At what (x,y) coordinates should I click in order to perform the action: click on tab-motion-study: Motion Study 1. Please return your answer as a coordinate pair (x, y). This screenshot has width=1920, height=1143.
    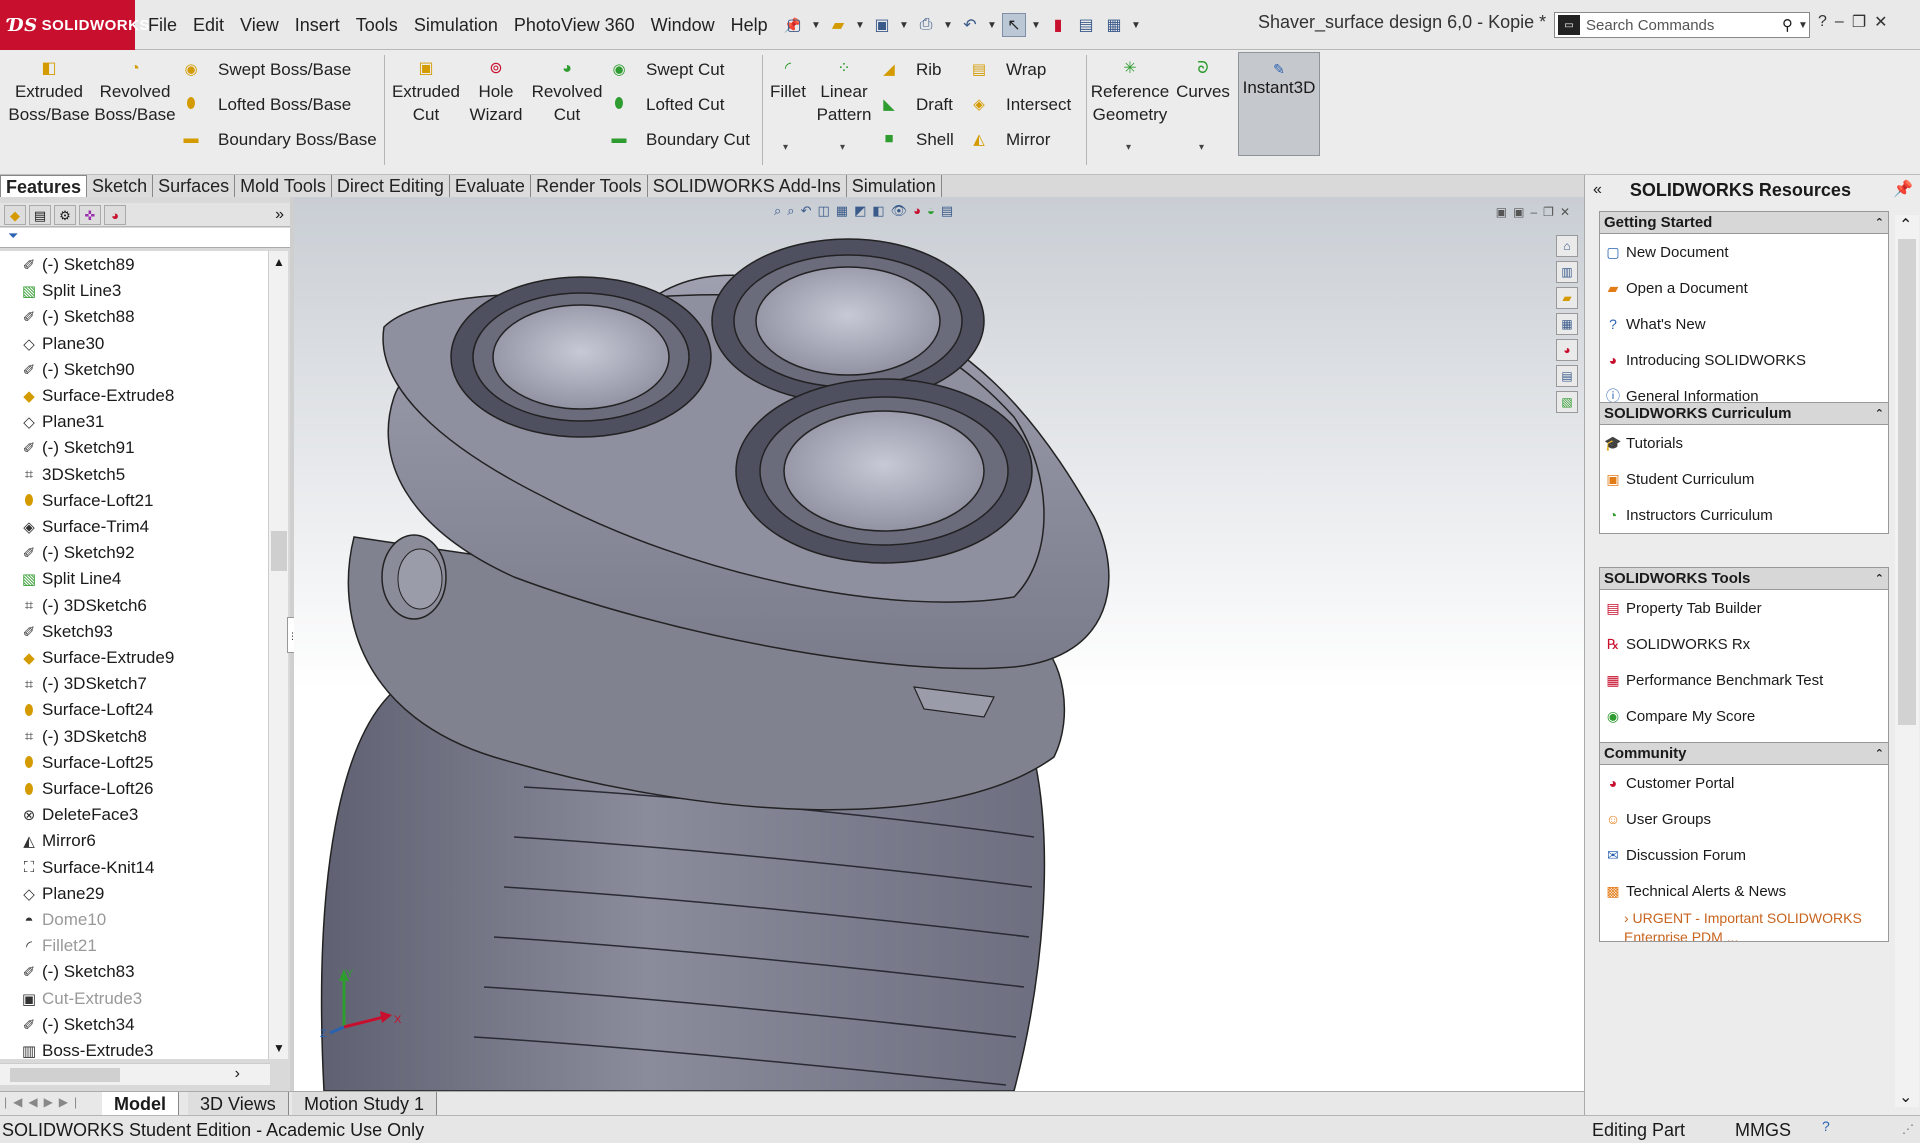
    Looking at the image, I should click on (365, 1104).